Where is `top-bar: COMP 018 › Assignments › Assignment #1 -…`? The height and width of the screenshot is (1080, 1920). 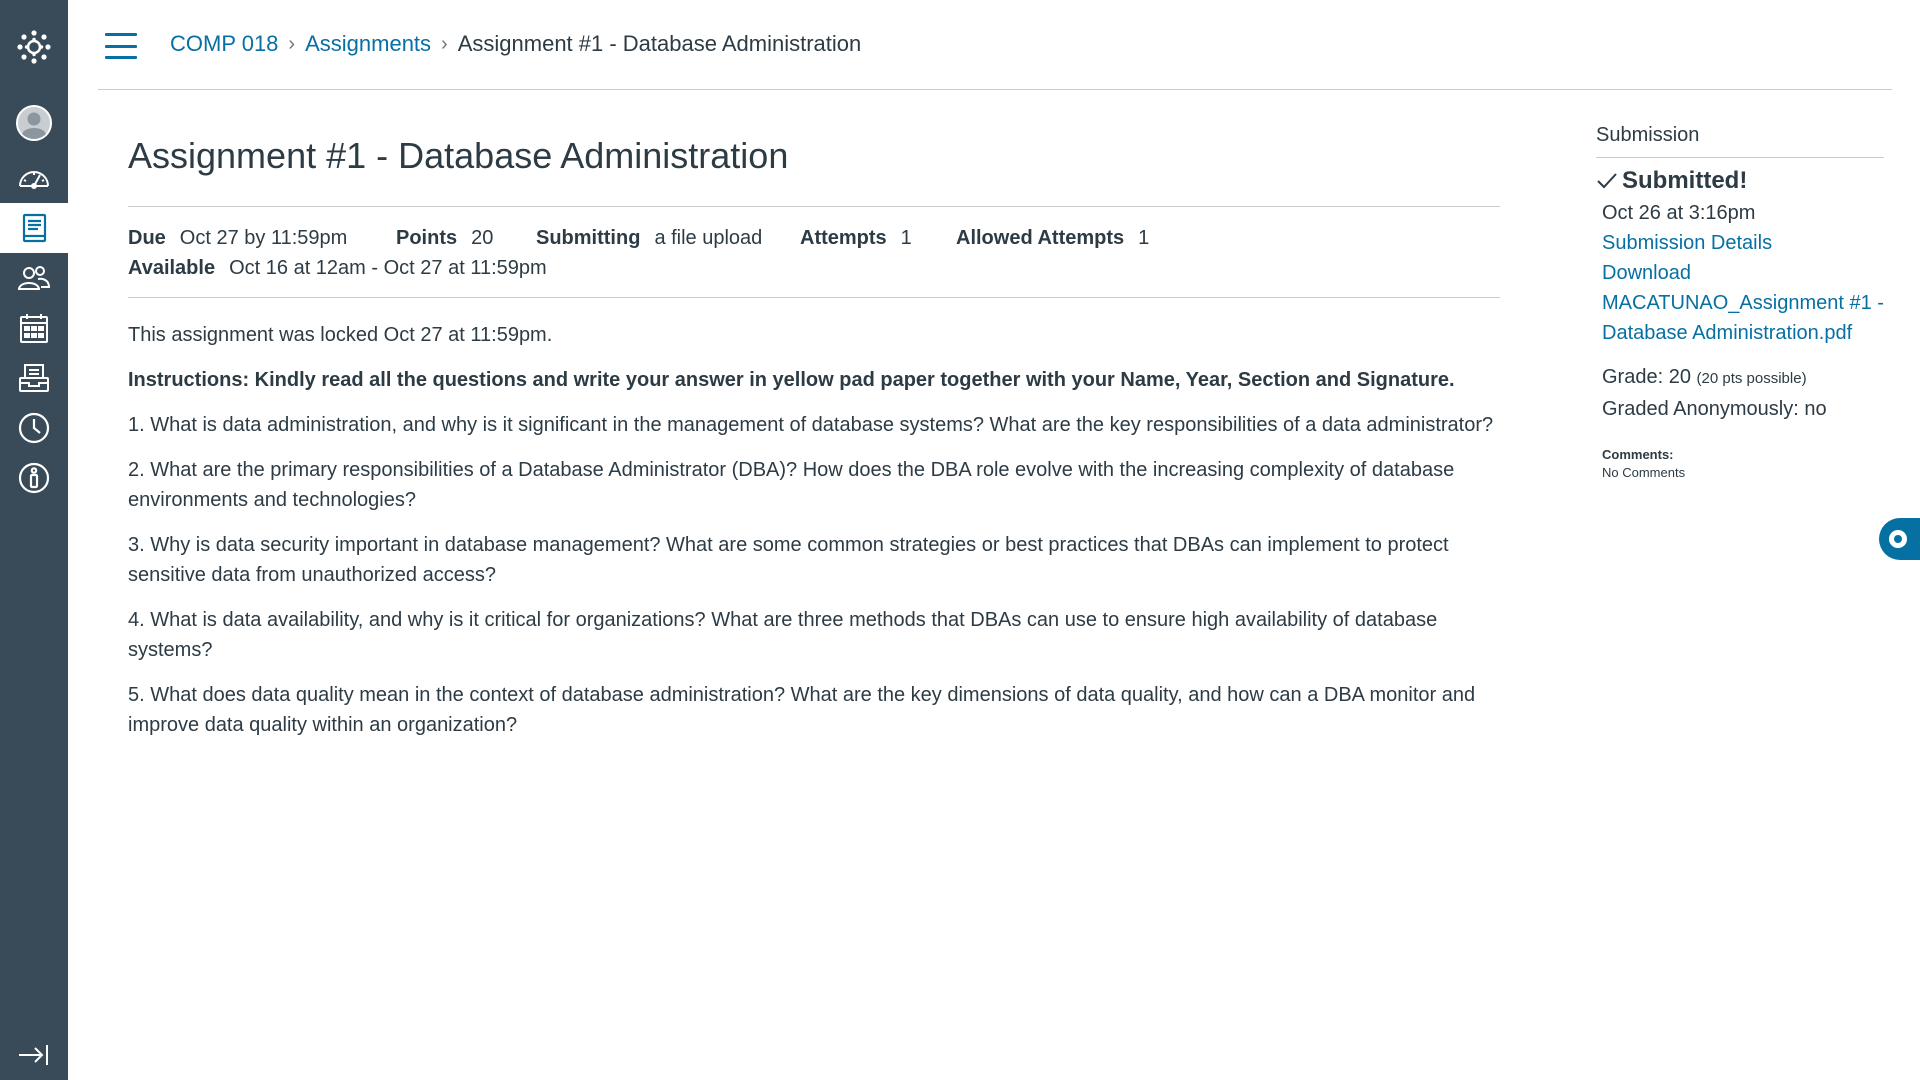 top-bar: COMP 018 › Assignments › Assignment #1 -… is located at coordinates (995, 45).